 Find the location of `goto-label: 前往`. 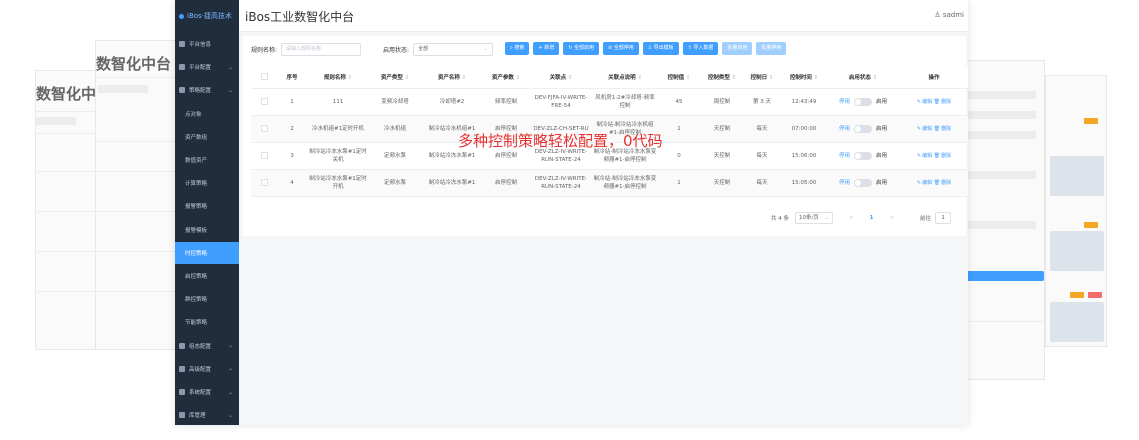

goto-label: 前往 is located at coordinates (926, 219).